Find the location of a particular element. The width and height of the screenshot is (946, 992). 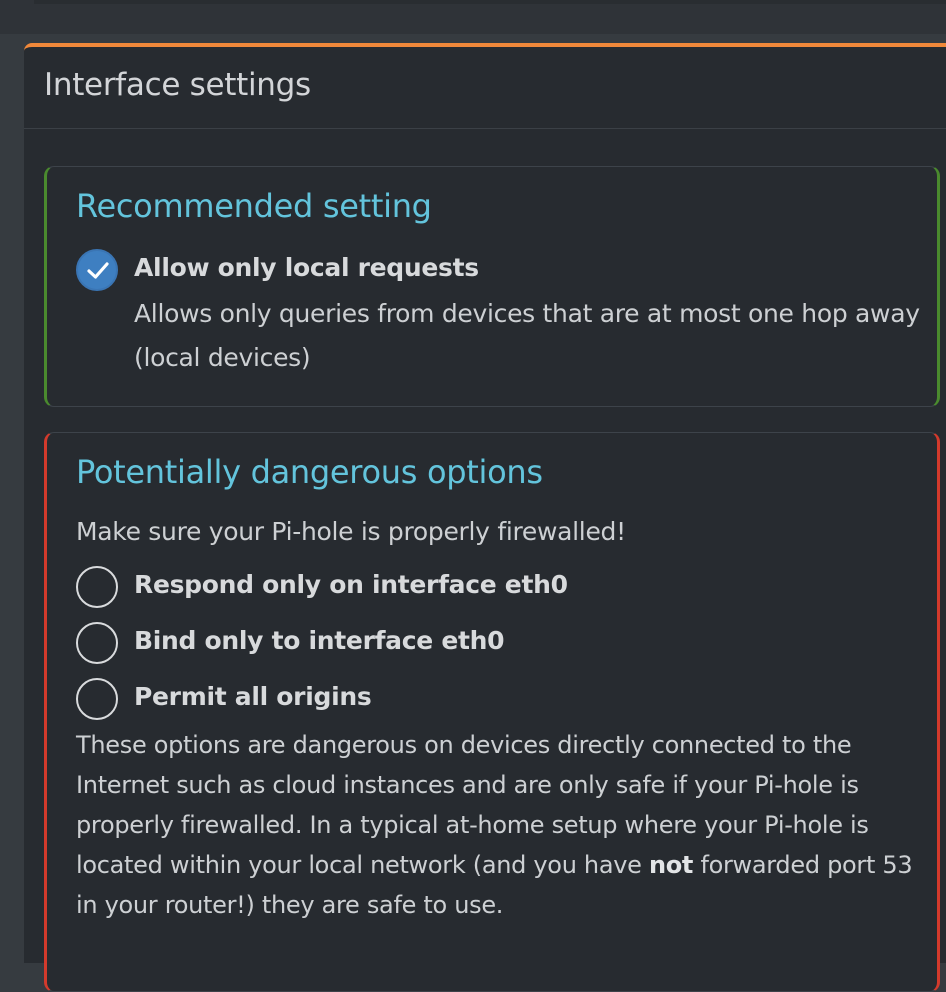

check-icon is located at coordinates (98, 270).